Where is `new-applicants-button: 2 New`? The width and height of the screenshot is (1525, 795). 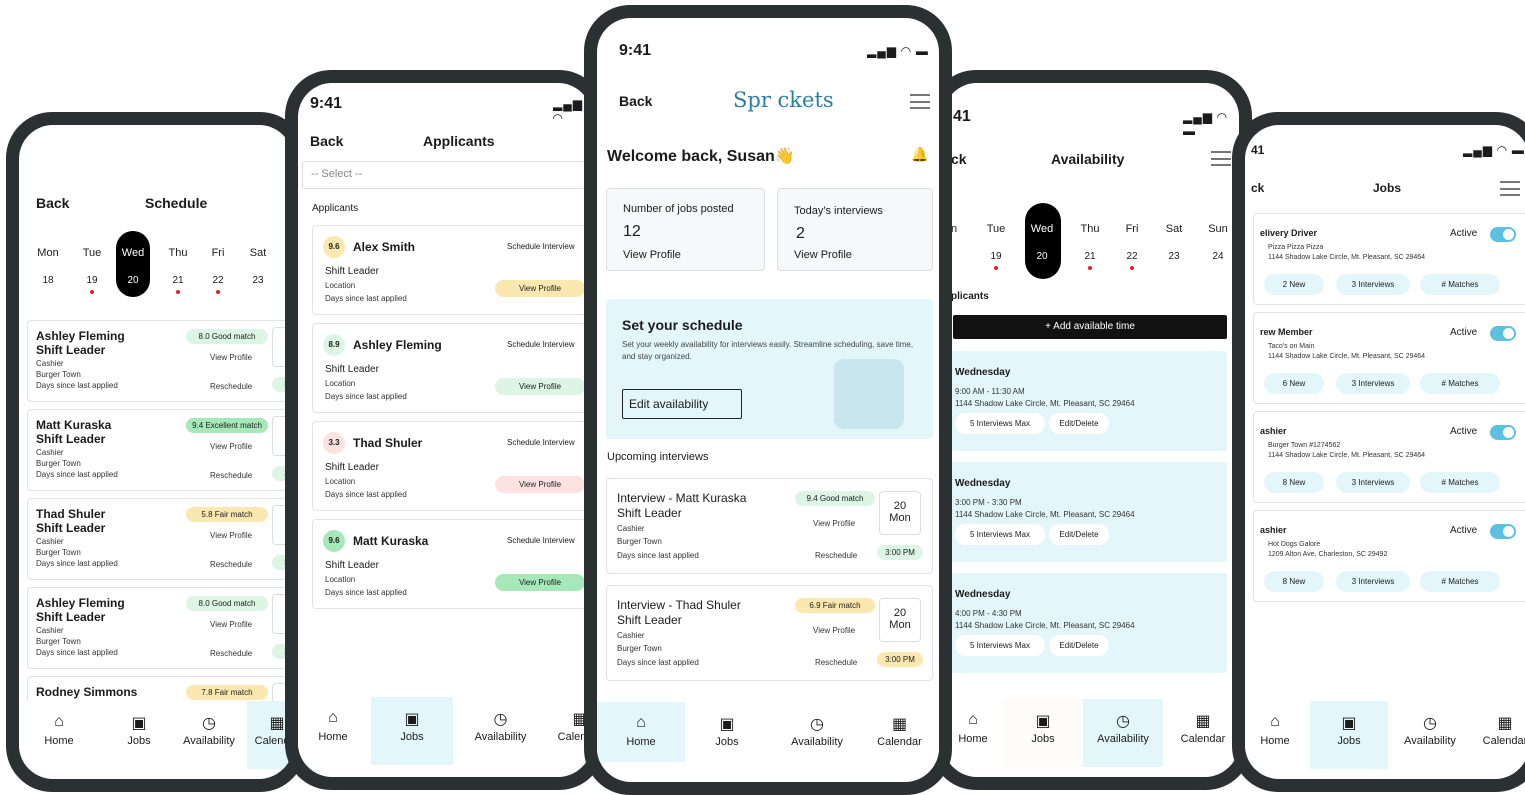 new-applicants-button: 2 New is located at coordinates (1294, 284).